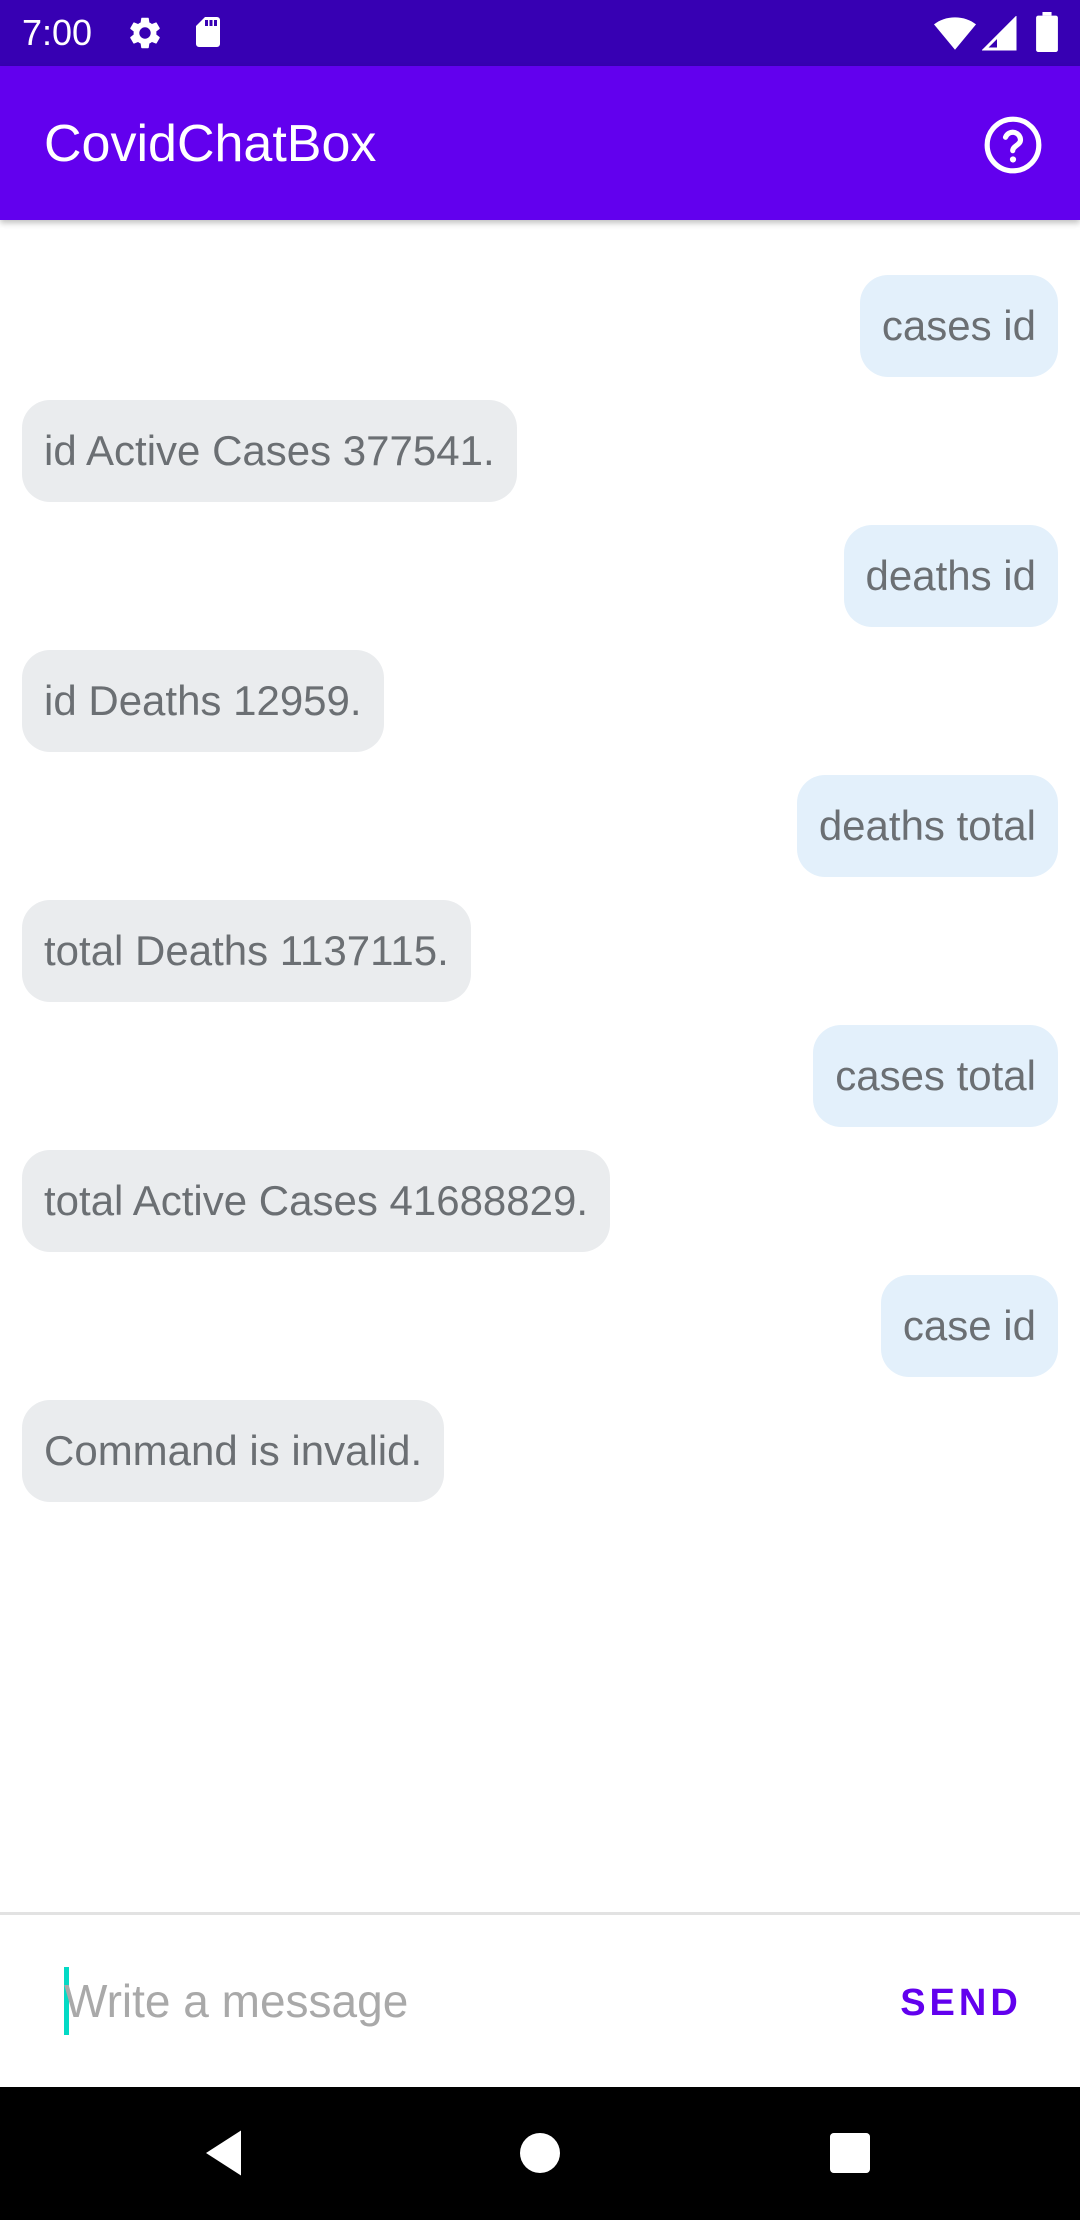 Image resolution: width=1080 pixels, height=2220 pixels. What do you see at coordinates (233, 1451) in the screenshot?
I see `bot-message: Command is invalid.` at bounding box center [233, 1451].